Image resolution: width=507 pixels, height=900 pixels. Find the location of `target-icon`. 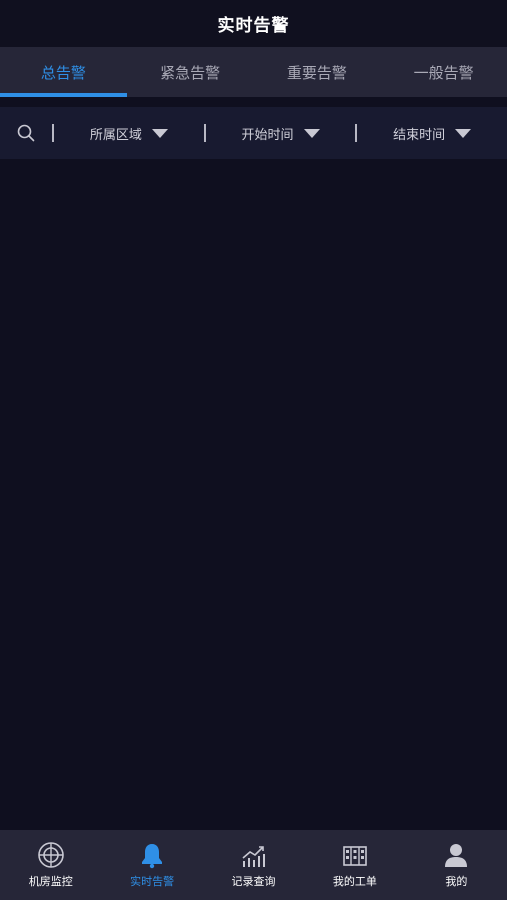

target-icon is located at coordinates (50, 855).